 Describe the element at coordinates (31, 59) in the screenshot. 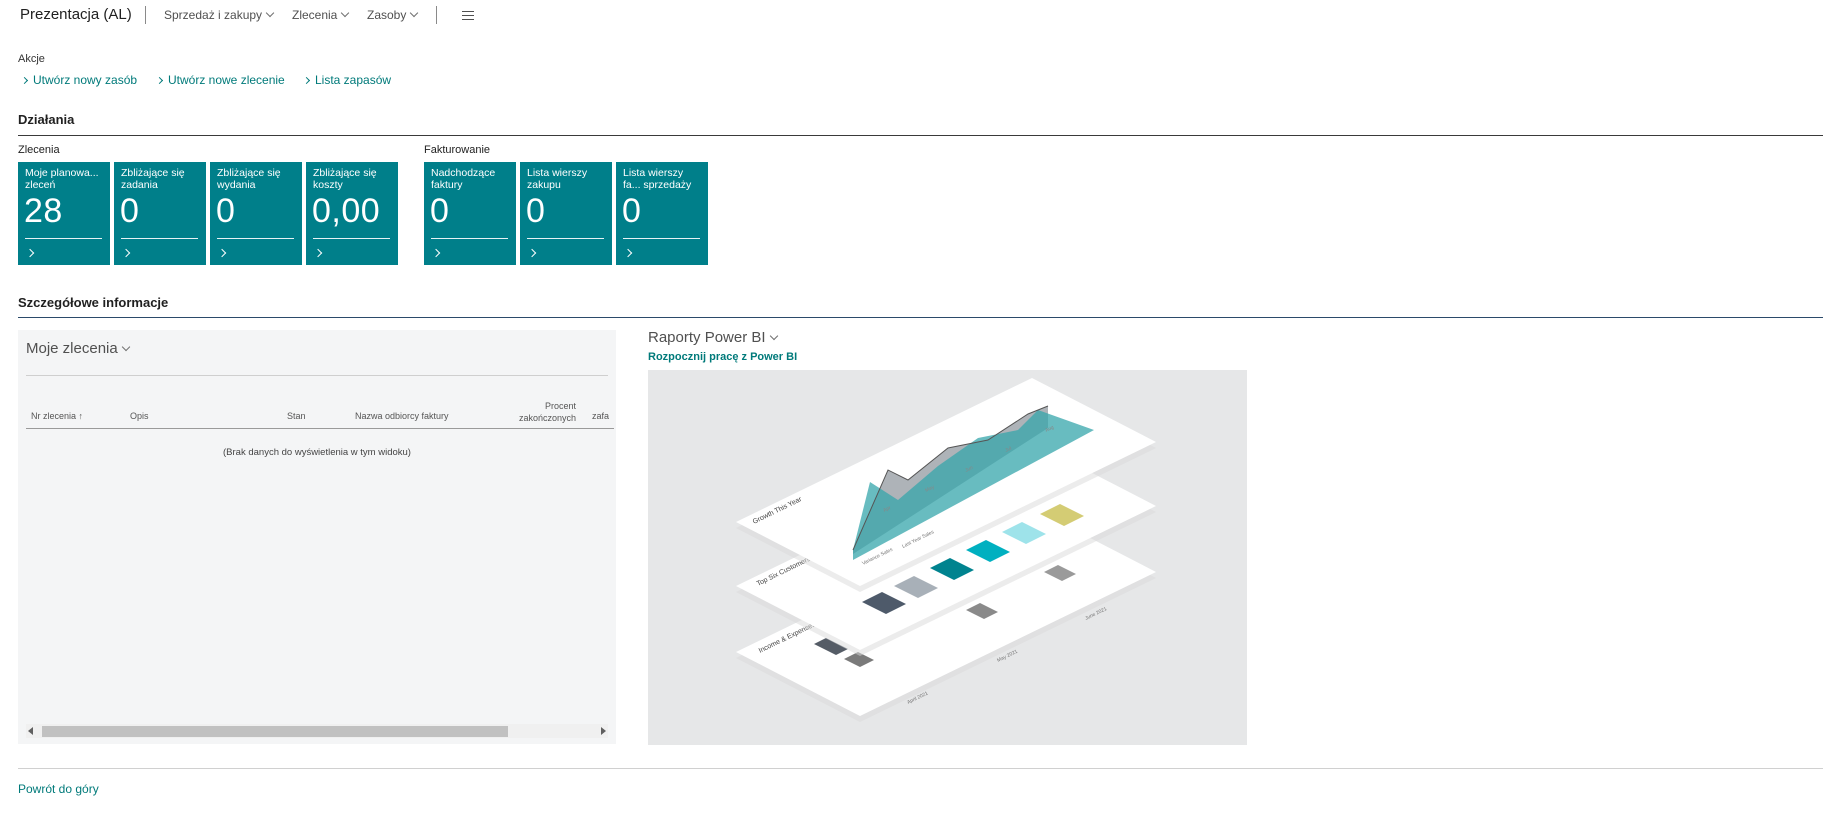

I see `actions-label: Akcje` at that location.